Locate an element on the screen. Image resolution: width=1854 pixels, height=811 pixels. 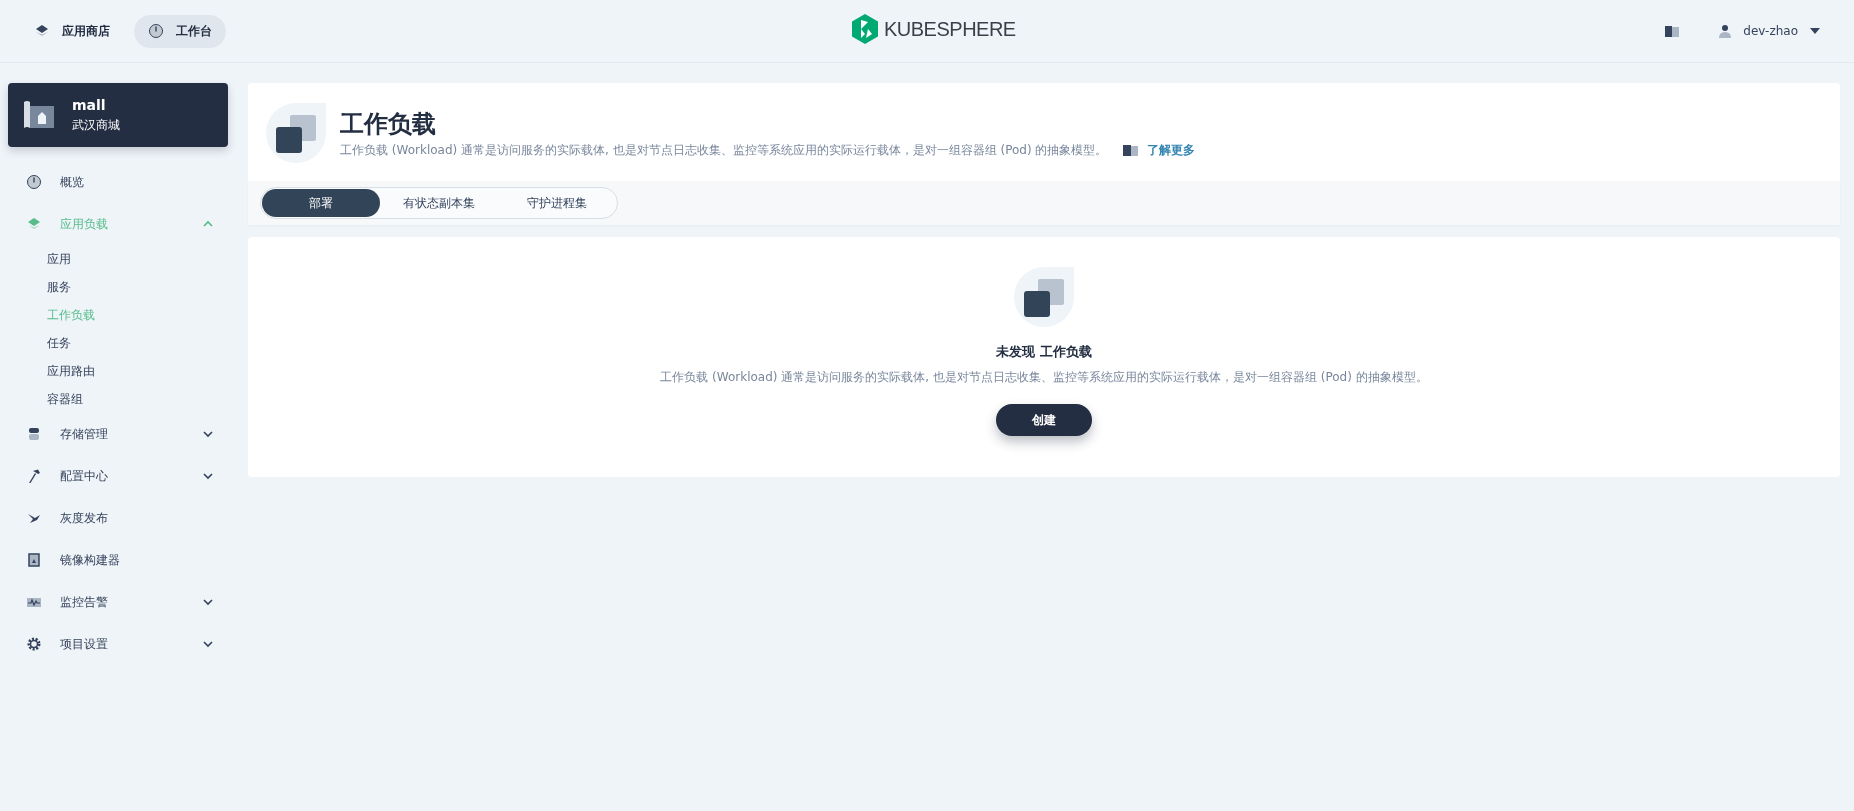
caret-icon is located at coordinates (1815, 31).